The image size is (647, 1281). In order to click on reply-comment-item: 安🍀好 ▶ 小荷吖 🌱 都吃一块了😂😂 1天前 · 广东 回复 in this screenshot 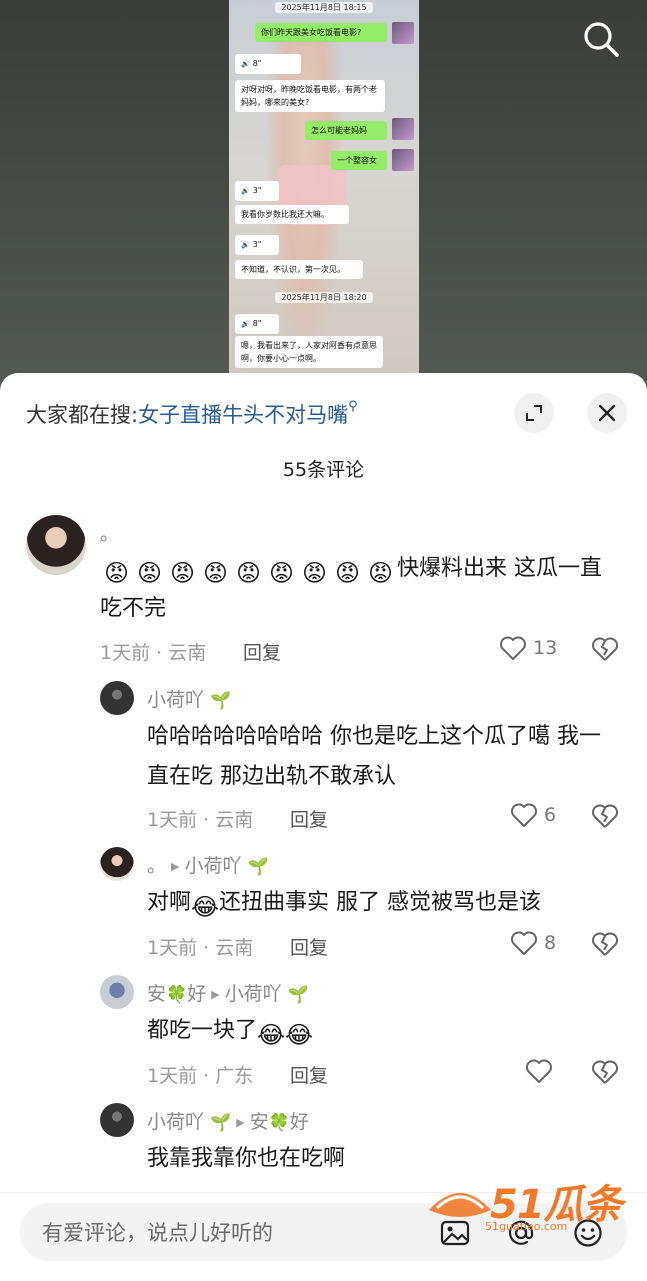, I will do `click(323, 1035)`.